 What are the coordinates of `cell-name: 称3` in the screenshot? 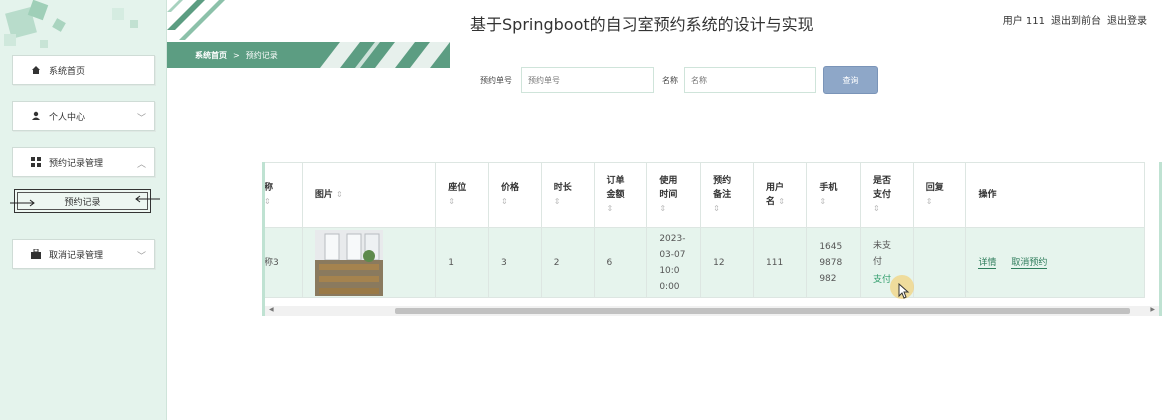 It's located at (284, 262).